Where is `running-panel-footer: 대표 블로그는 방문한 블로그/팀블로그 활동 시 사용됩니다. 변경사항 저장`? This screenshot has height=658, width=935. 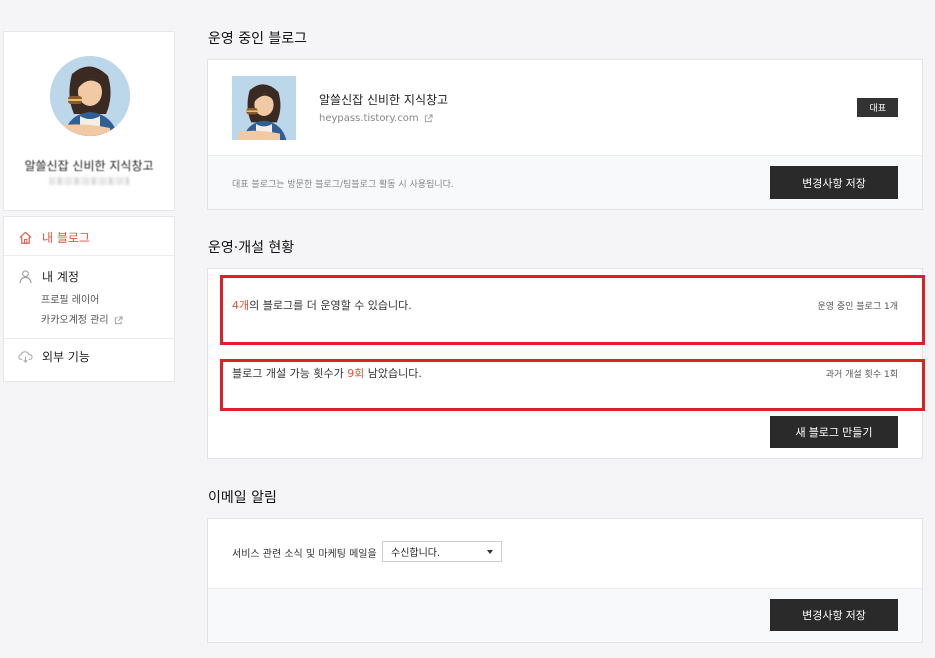 running-panel-footer: 대표 블로그는 방문한 블로그/팀블로그 활동 시 사용됩니다. 변경사항 저장 is located at coordinates (565, 182).